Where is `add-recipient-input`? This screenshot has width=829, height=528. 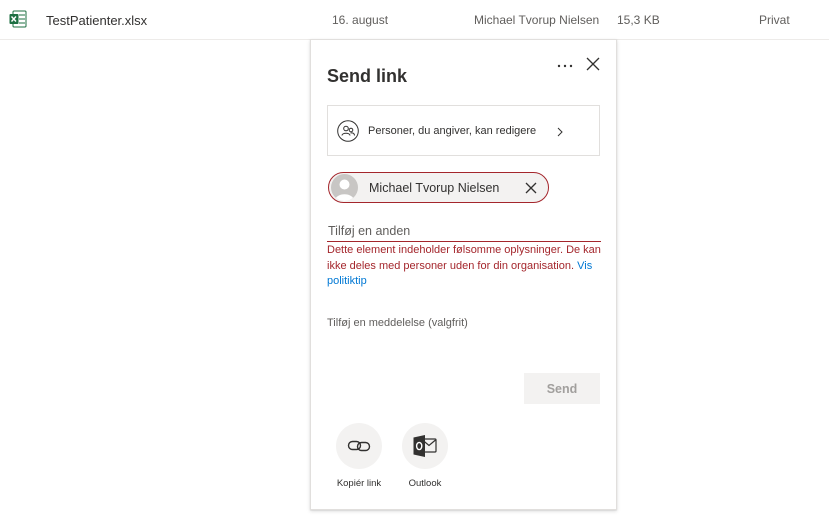
add-recipient-input is located at coordinates (464, 231).